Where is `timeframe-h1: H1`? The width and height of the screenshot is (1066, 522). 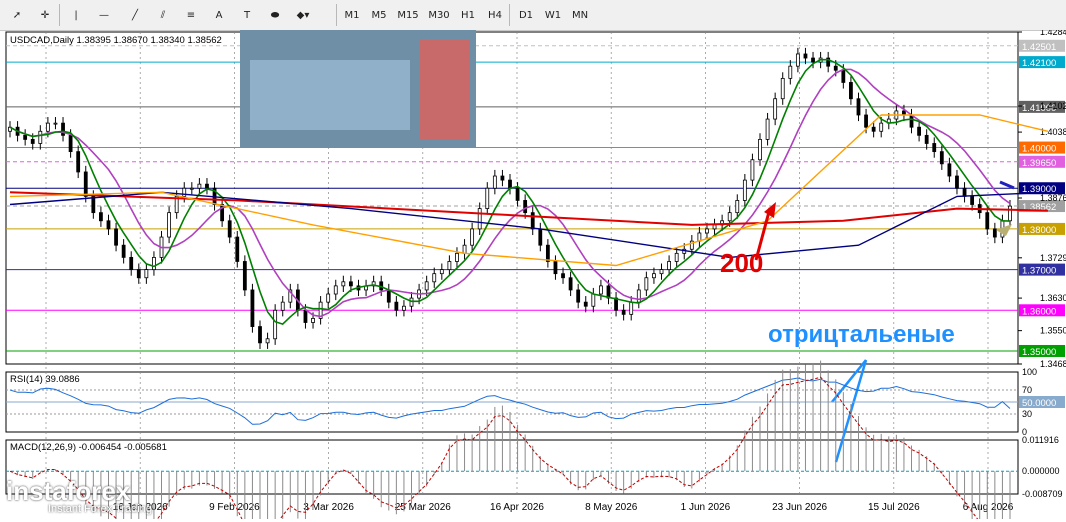 timeframe-h1: H1 is located at coordinates (468, 15).